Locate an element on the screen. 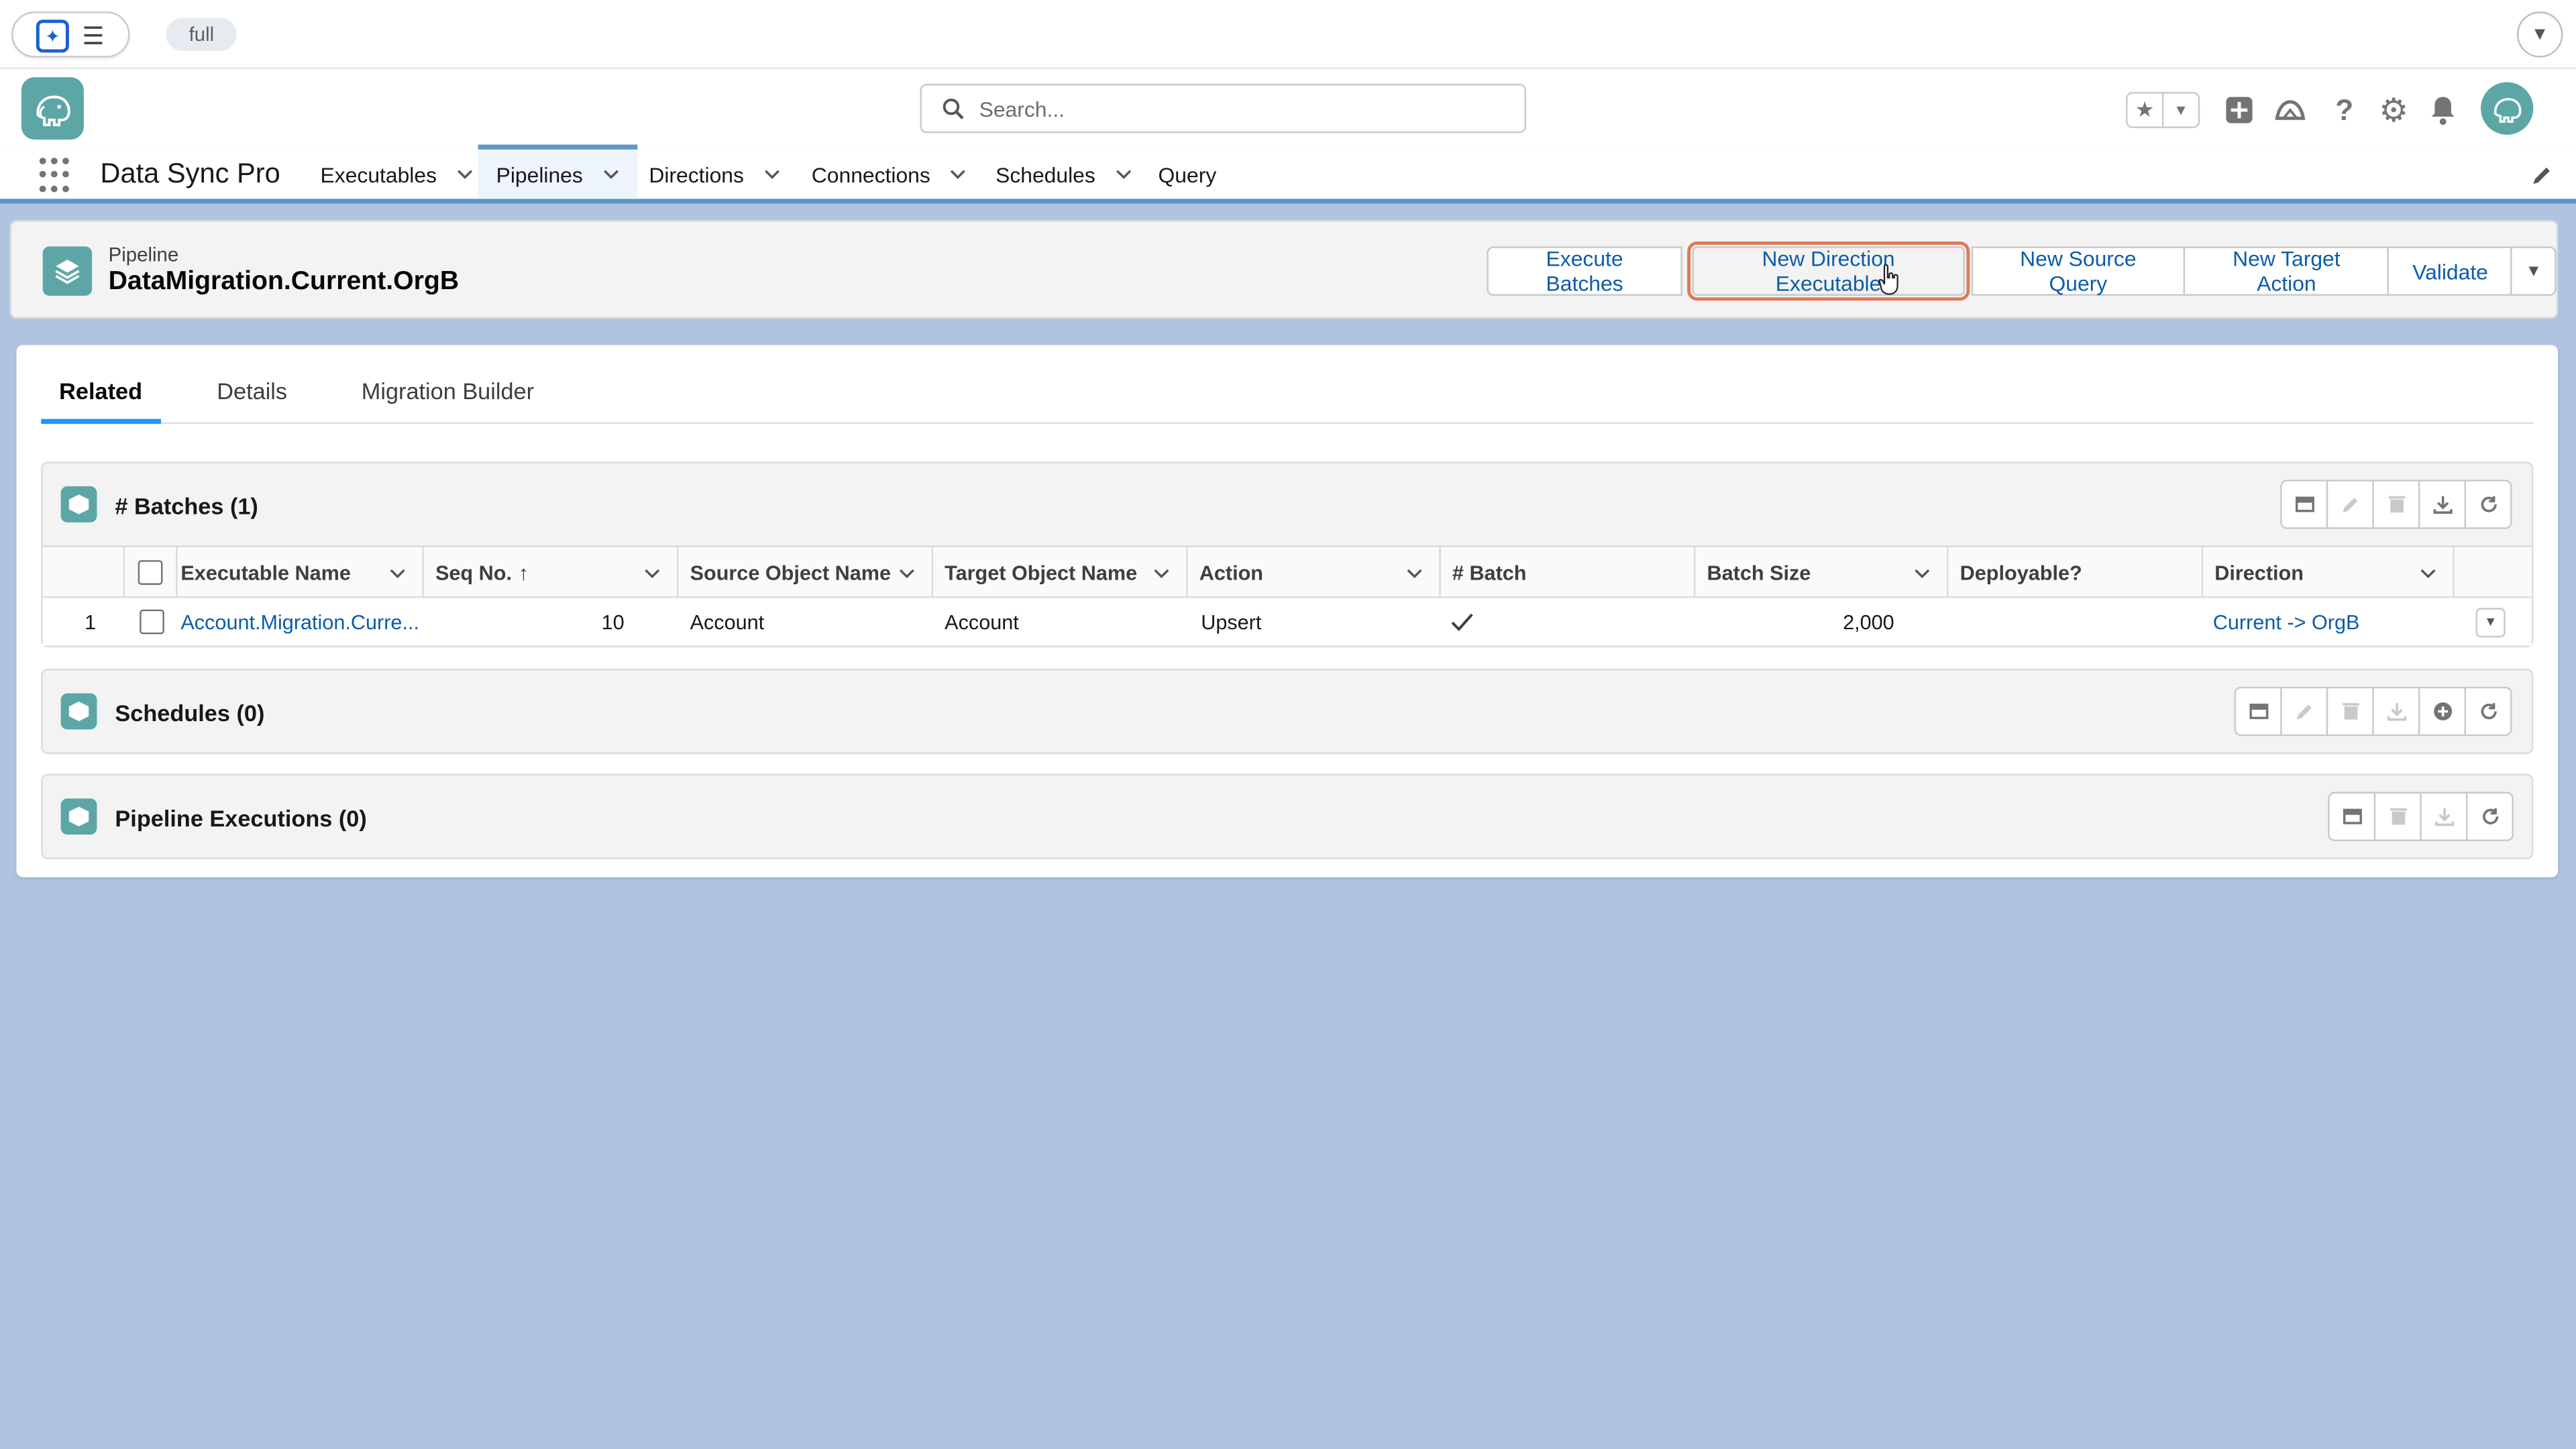 Image resolution: width=2576 pixels, height=1449 pixels. record-title: DataMigration.Current.OrgB is located at coordinates (284, 282).